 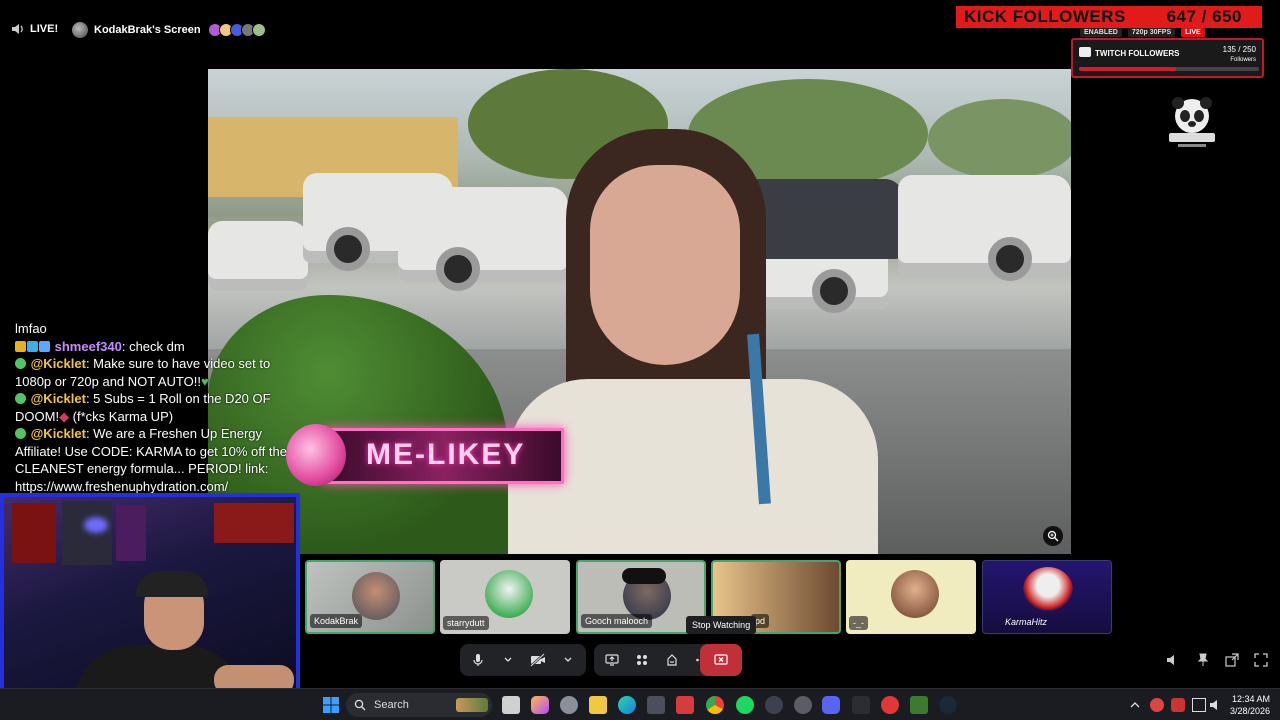 I want to click on zoom-button, so click(x=1053, y=536).